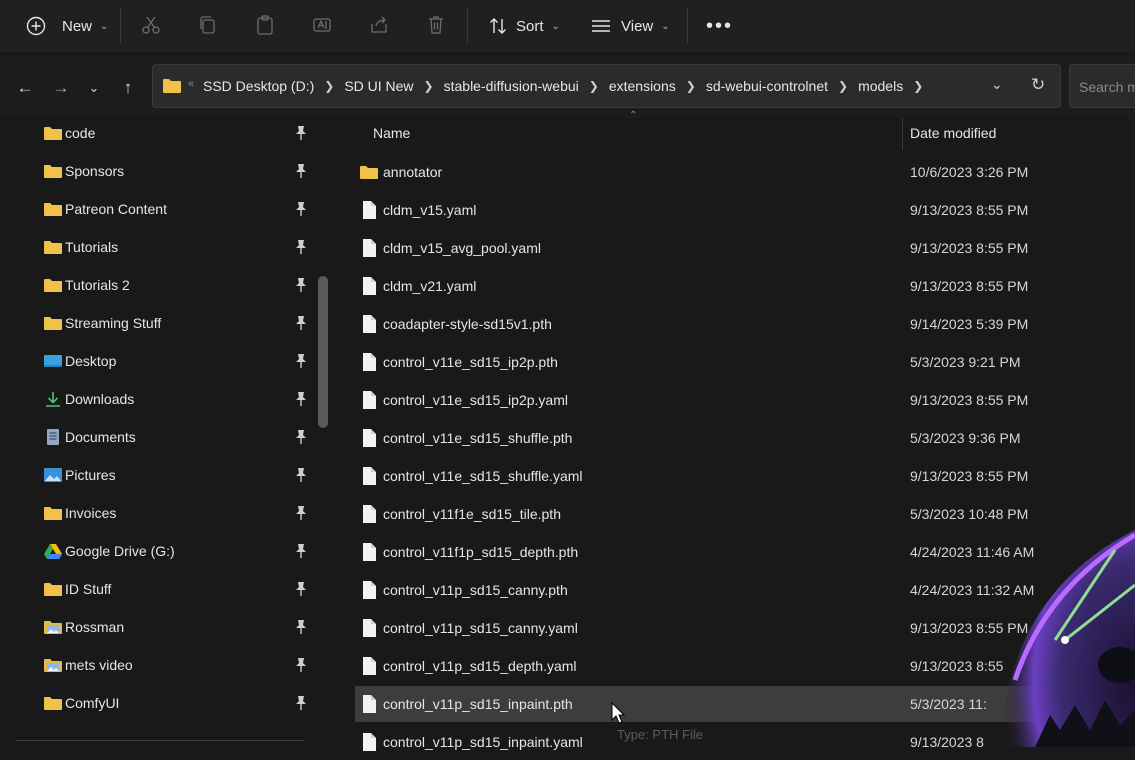  Describe the element at coordinates (160, 553) in the screenshot. I see `sidebar-item-google-drive-g: Google Drive (G:)` at that location.